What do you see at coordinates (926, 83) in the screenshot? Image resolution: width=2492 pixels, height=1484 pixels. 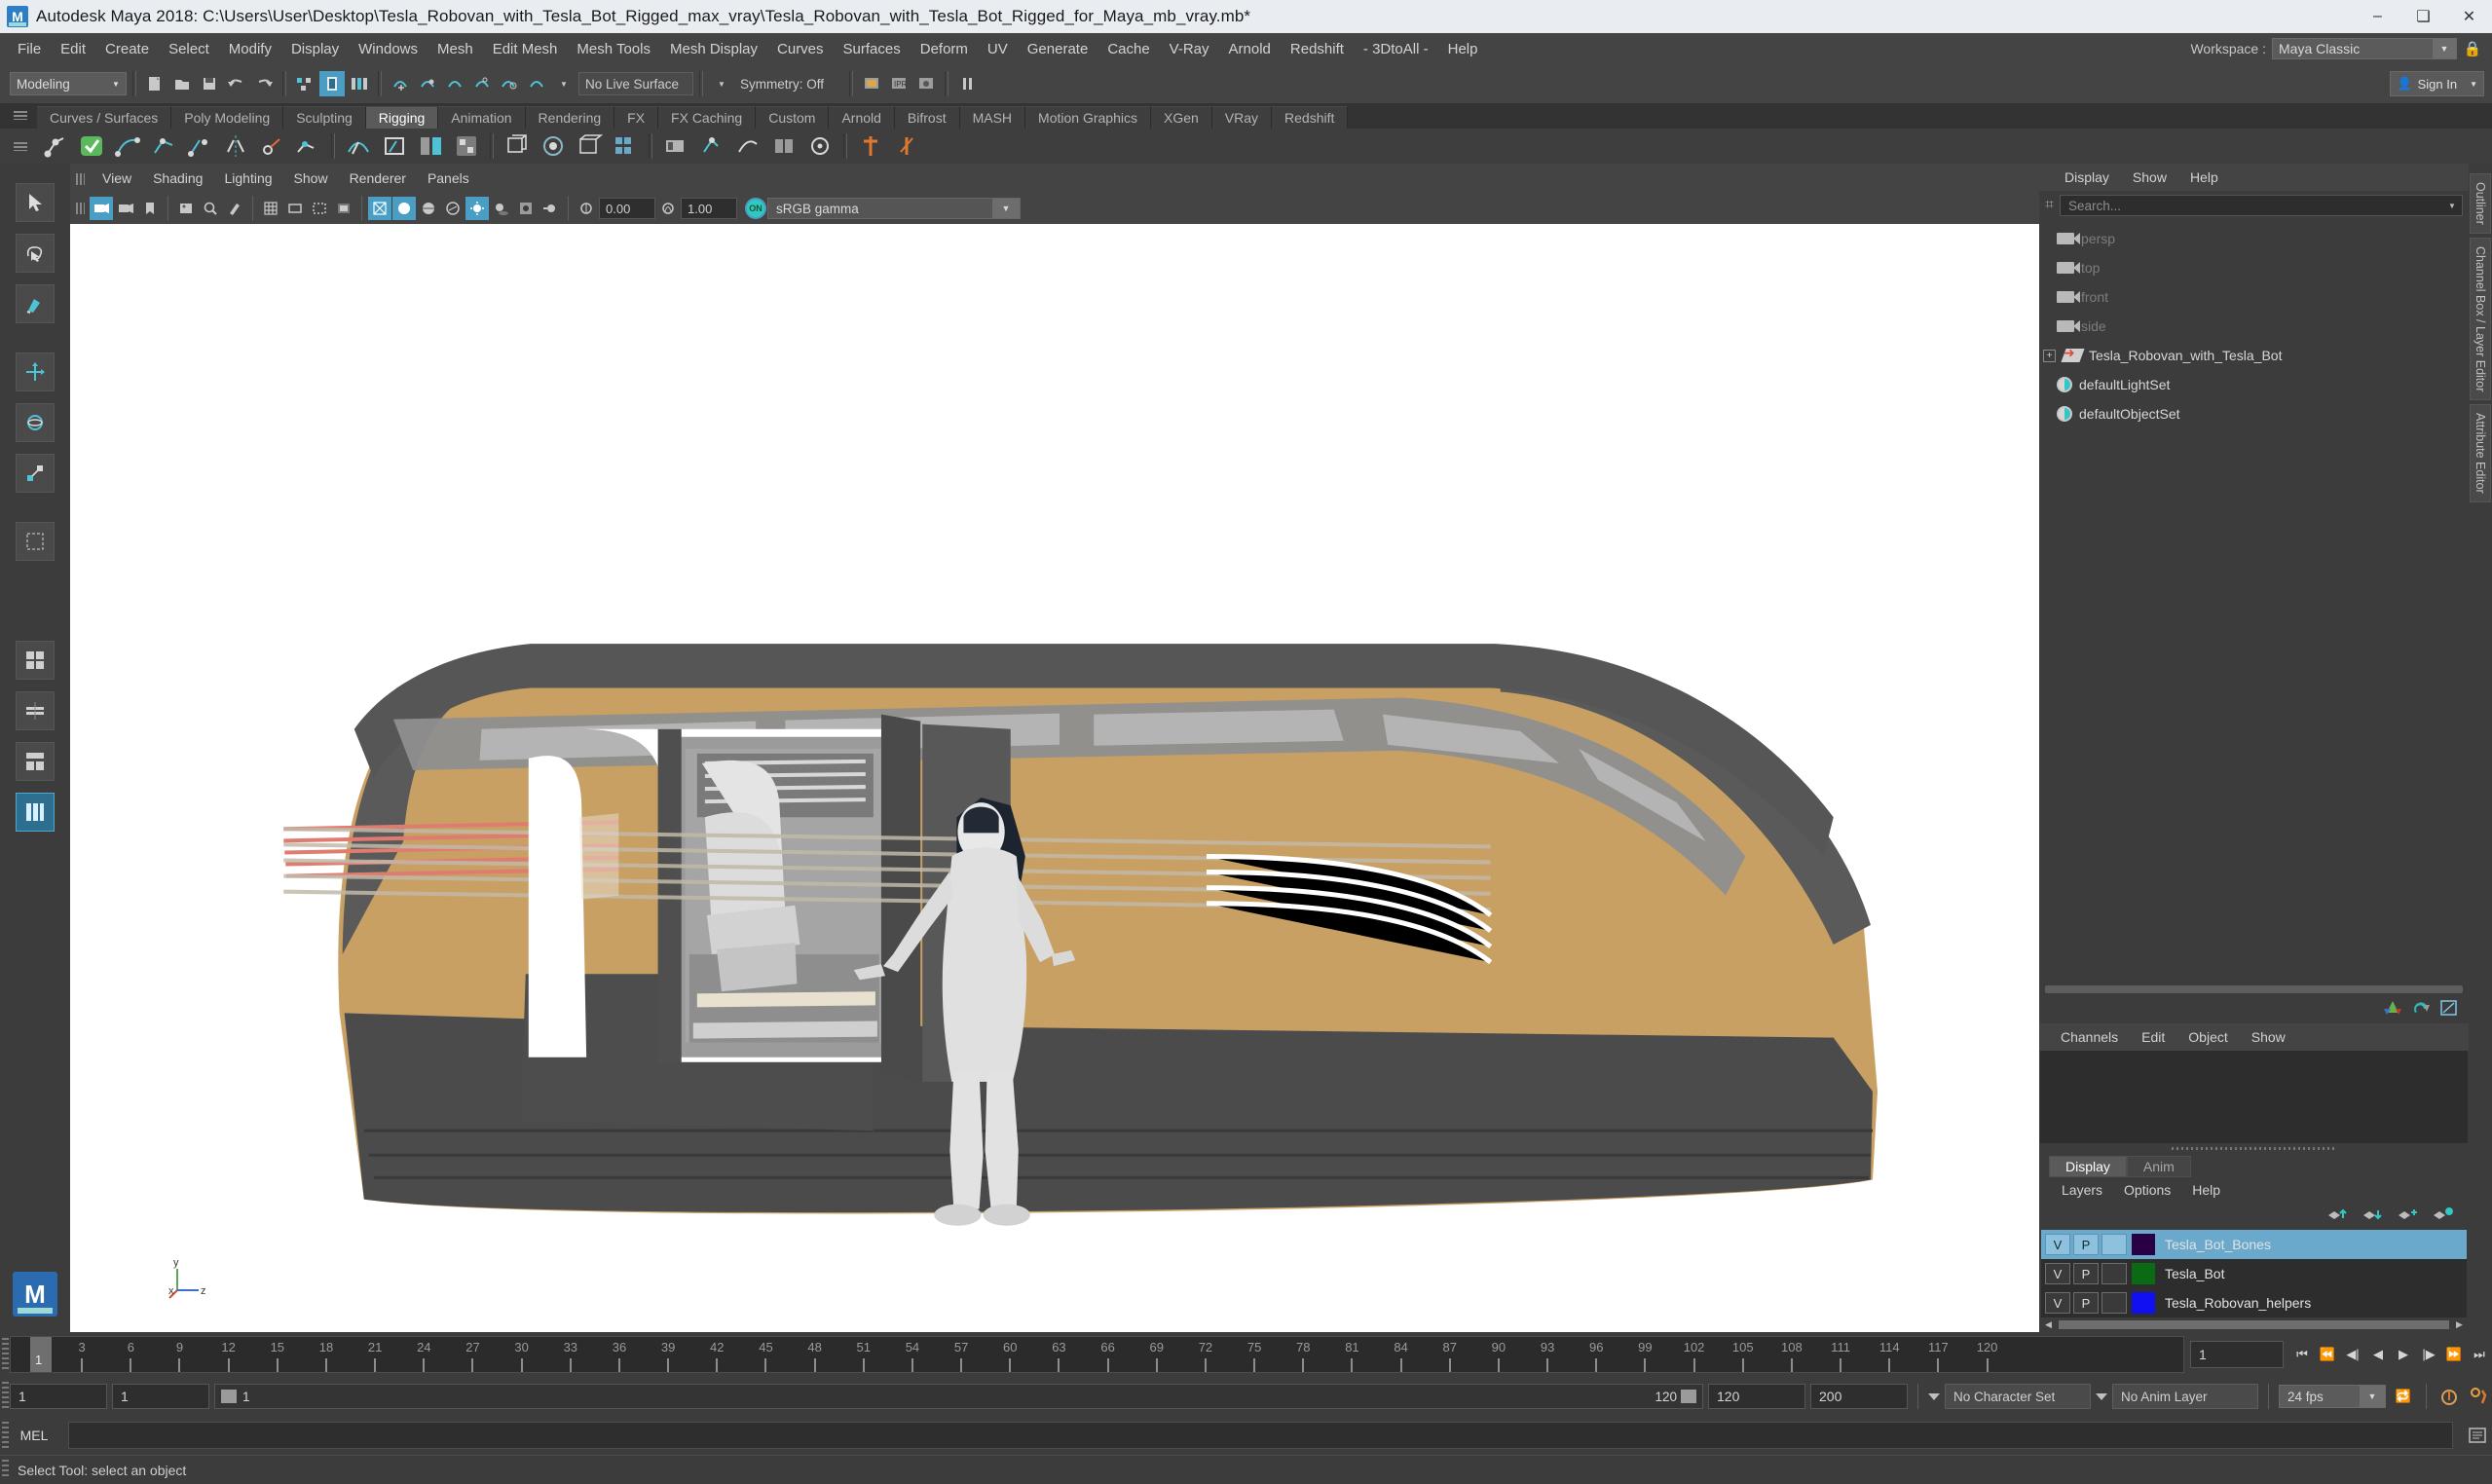 I see `render-settings-icon` at bounding box center [926, 83].